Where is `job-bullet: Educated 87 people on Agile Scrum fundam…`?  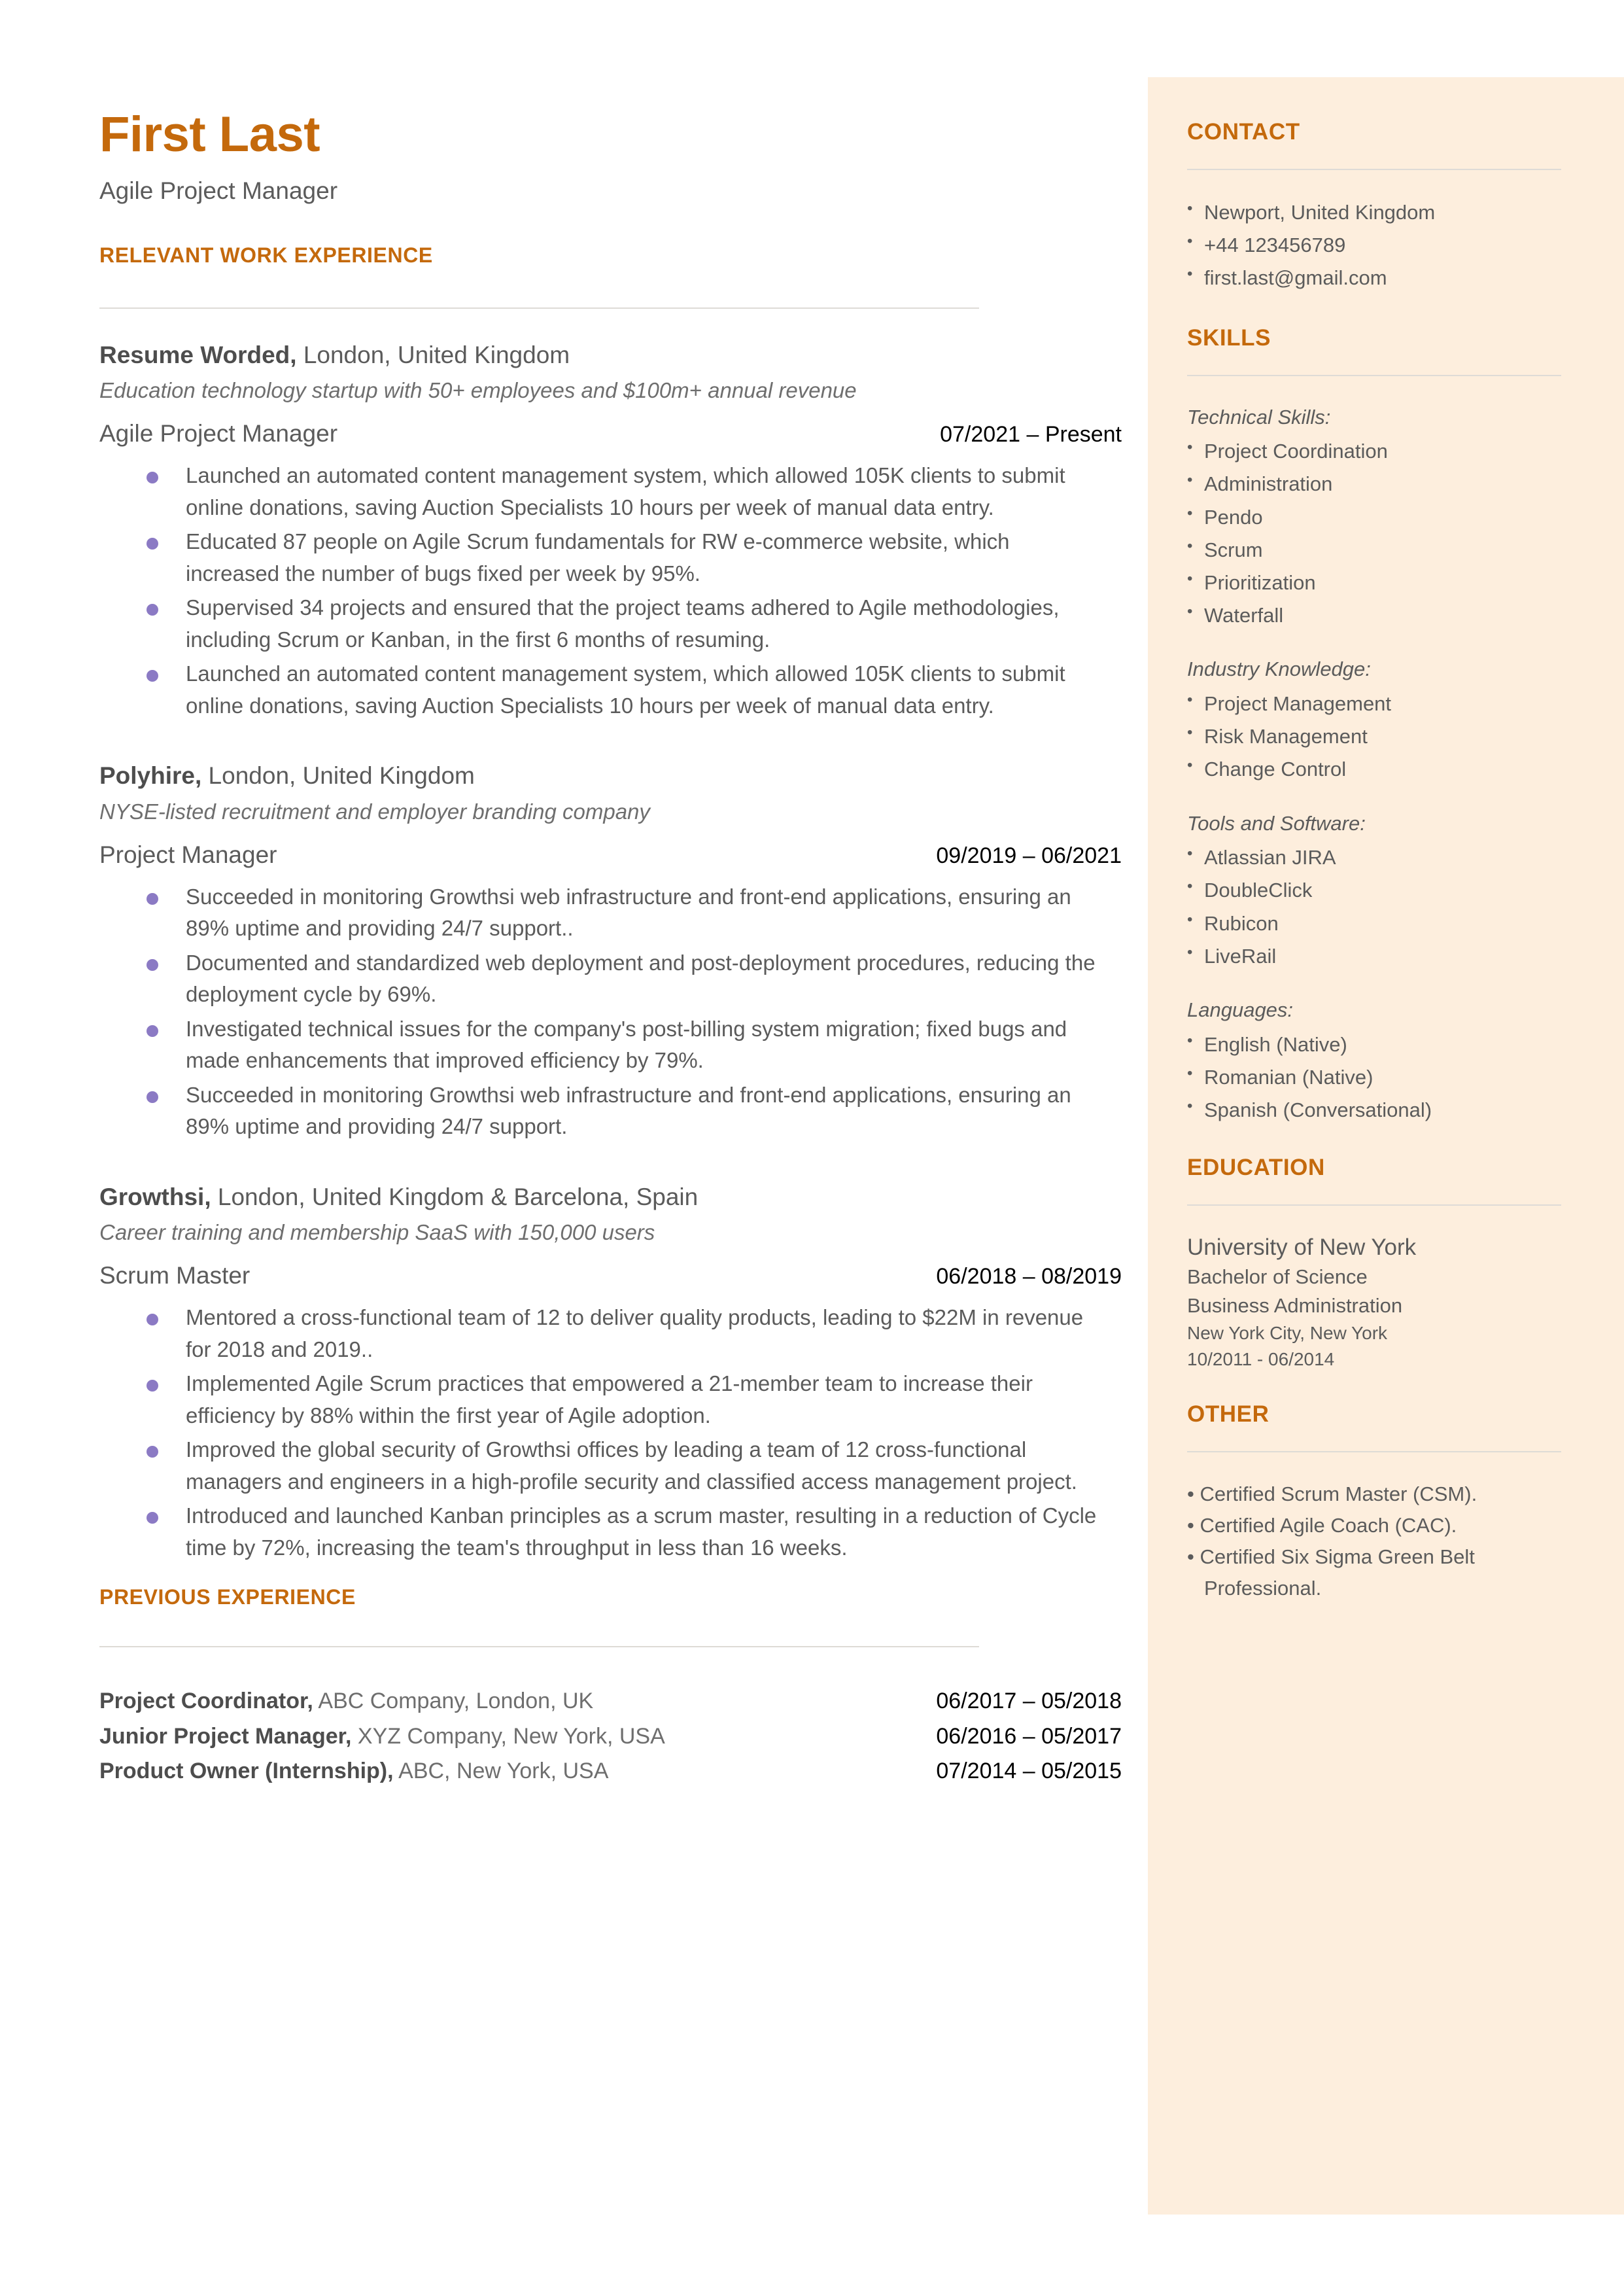 job-bullet: Educated 87 people on Agile Scrum fundam… is located at coordinates (612, 559).